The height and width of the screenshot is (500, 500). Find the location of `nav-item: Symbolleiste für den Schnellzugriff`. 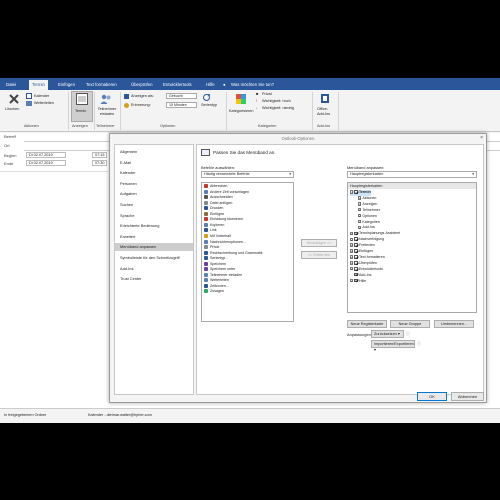

nav-item: Symbolleiste für den Schnellzugriff is located at coordinates (156, 258).